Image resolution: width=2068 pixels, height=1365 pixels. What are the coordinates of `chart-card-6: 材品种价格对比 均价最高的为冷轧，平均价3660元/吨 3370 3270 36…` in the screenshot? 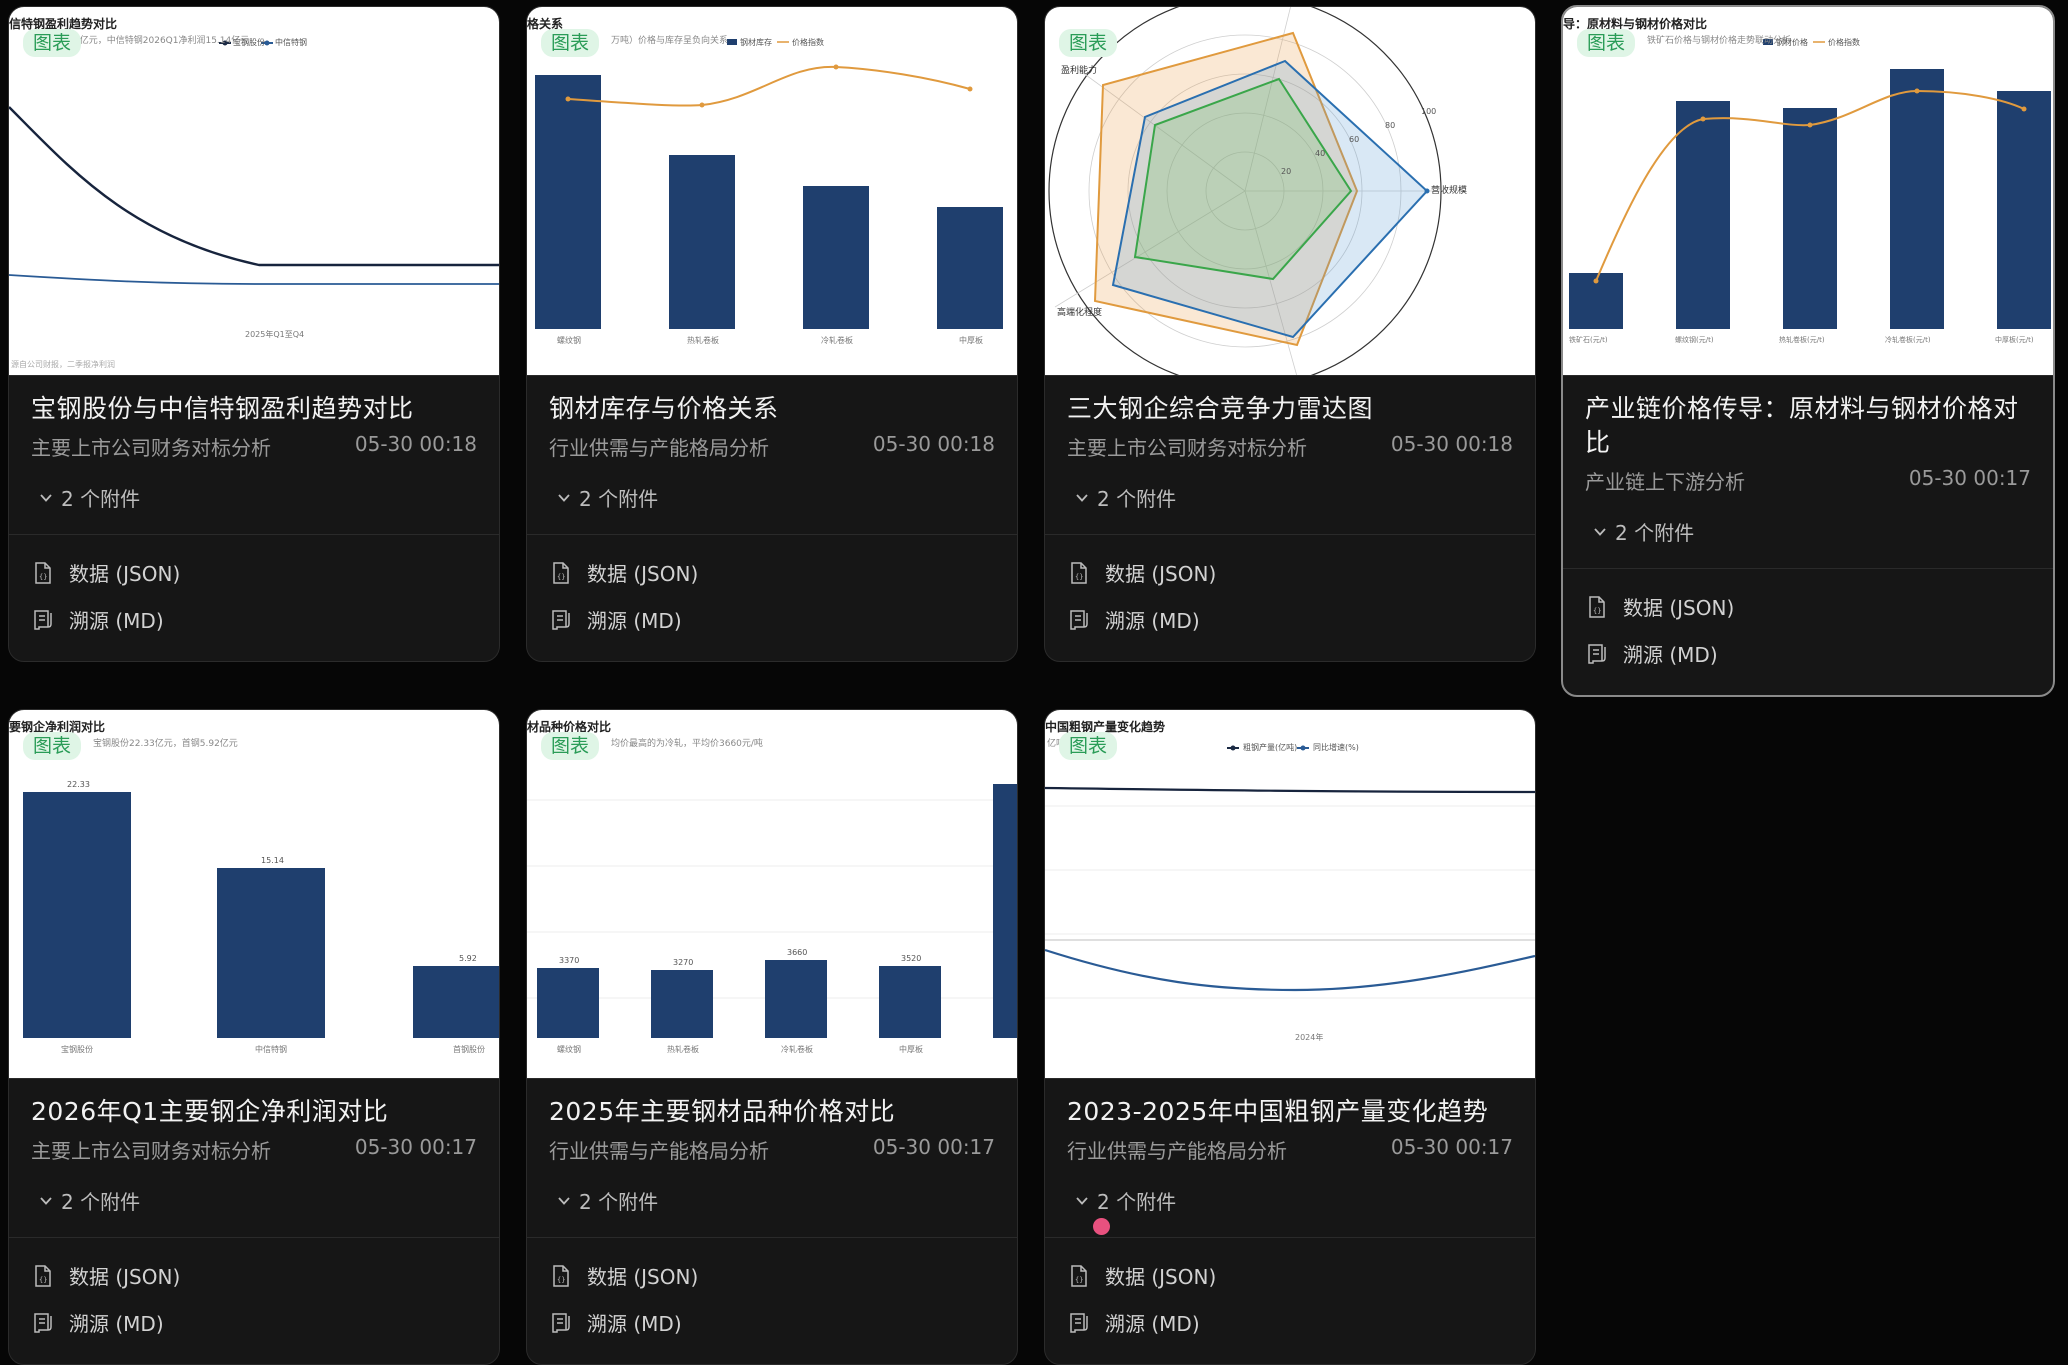 It's located at (772, 1037).